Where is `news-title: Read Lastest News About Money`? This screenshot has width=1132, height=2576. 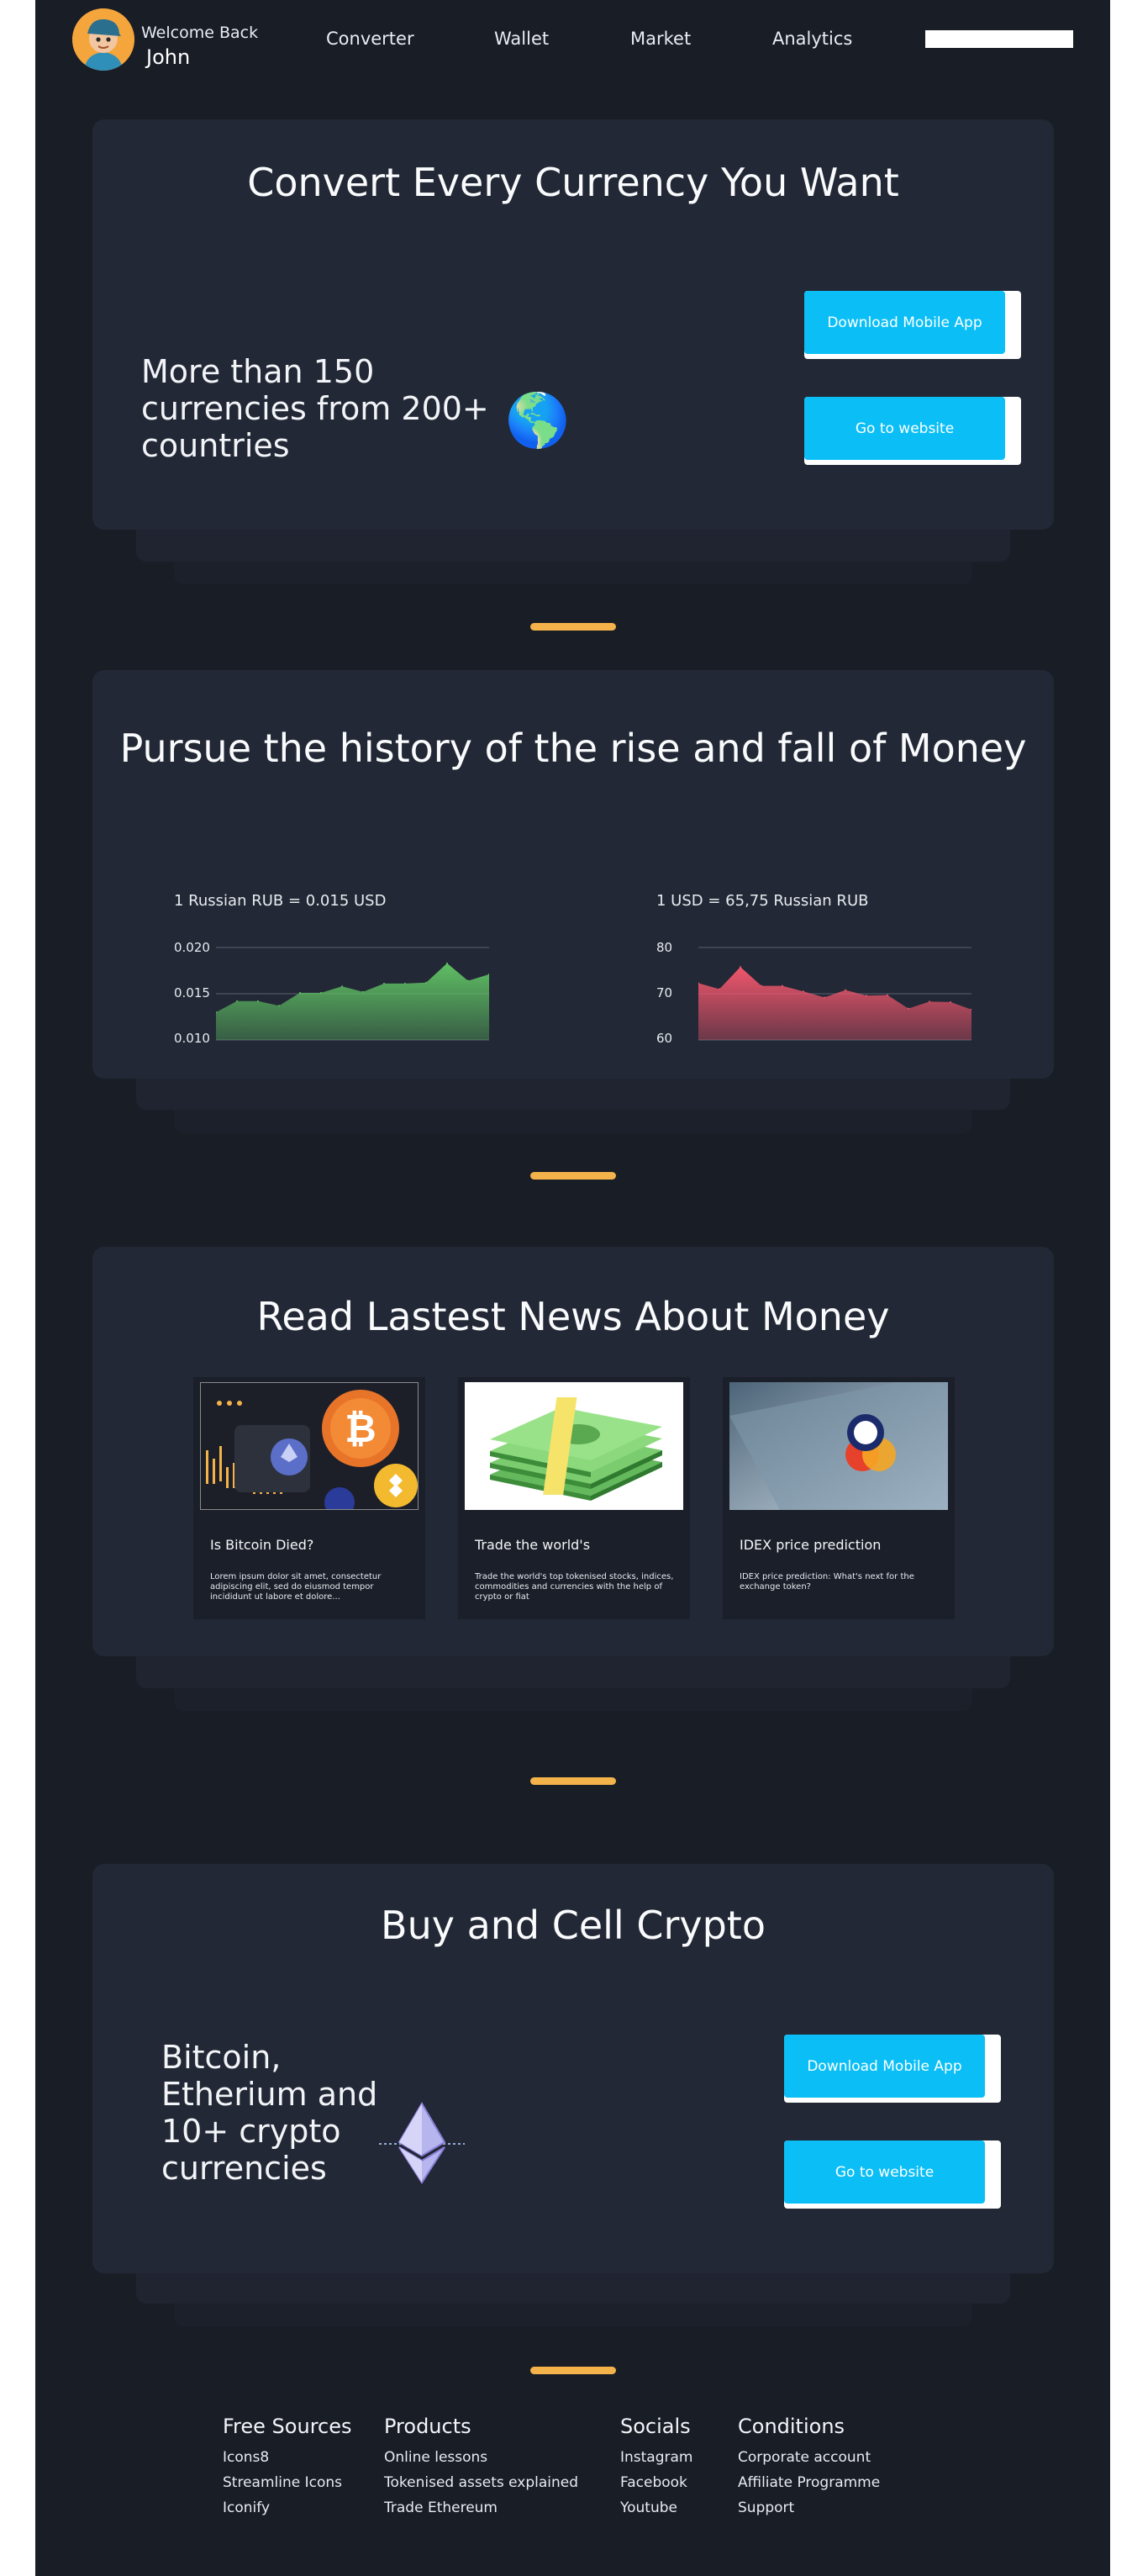 news-title: Read Lastest News About Money is located at coordinates (573, 1316).